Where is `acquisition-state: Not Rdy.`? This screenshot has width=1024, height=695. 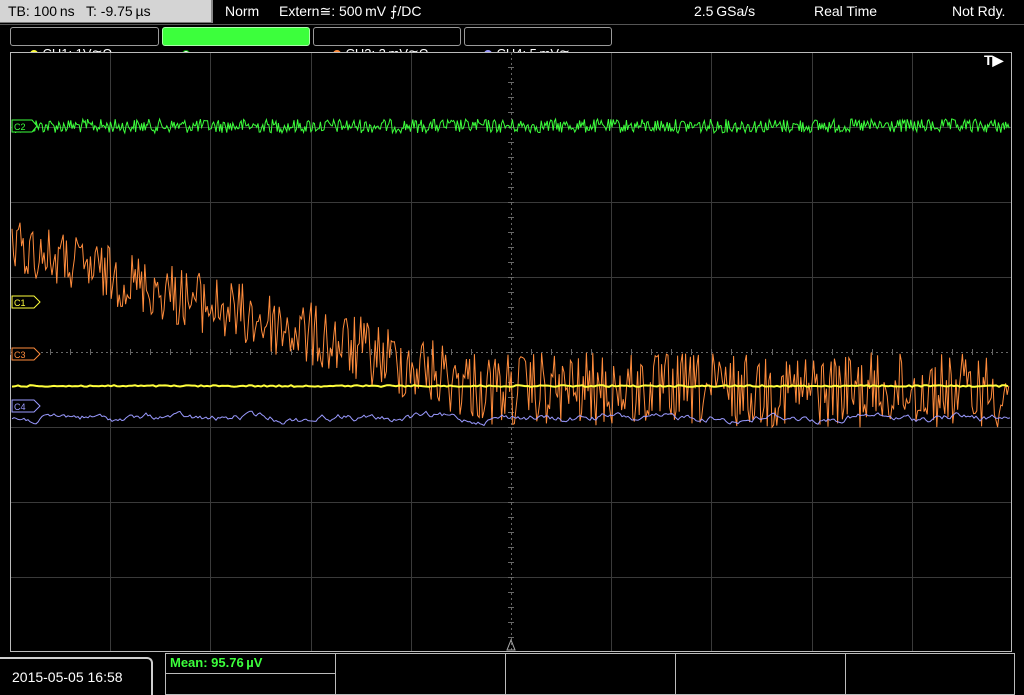 acquisition-state: Not Rdy. is located at coordinates (979, 11).